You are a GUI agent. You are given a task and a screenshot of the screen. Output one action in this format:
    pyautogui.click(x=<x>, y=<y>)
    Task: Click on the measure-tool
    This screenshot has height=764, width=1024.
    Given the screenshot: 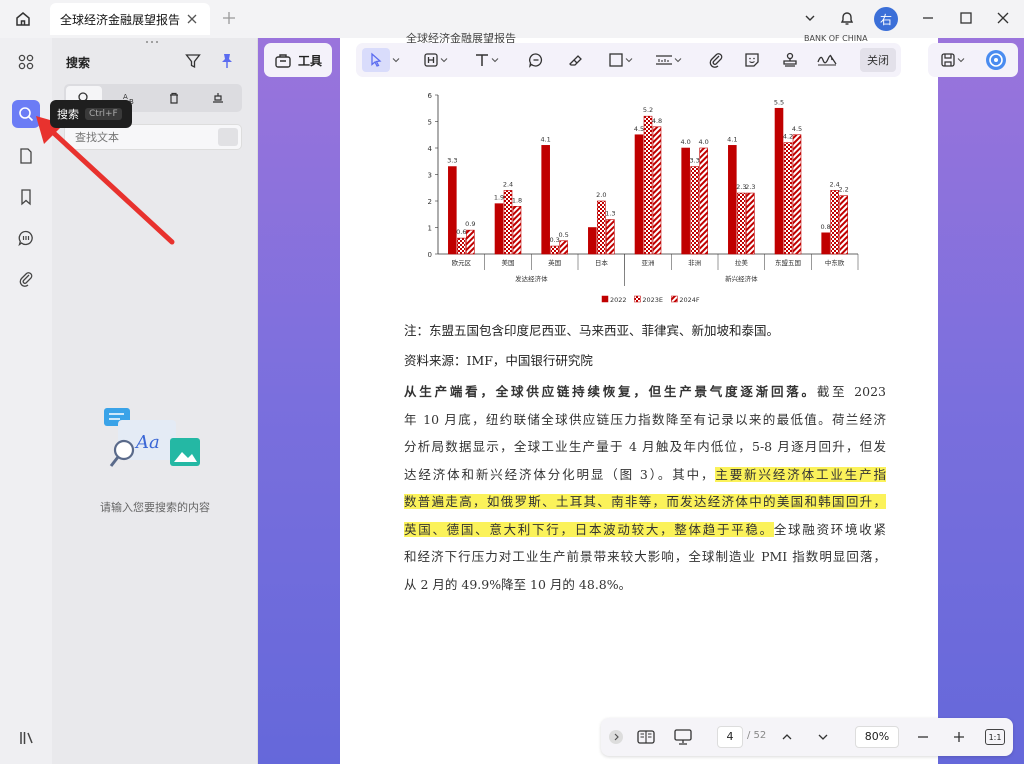 What is the action you would take?
    pyautogui.click(x=668, y=60)
    